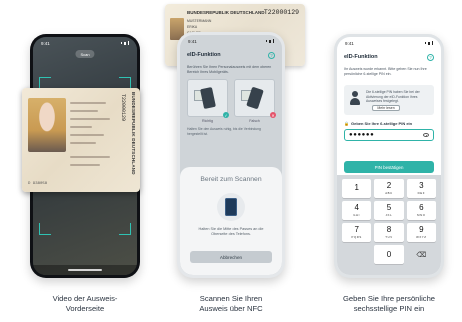 The width and height of the screenshot is (462, 322). I want to click on illustration-correct: ✓, so click(208, 98).